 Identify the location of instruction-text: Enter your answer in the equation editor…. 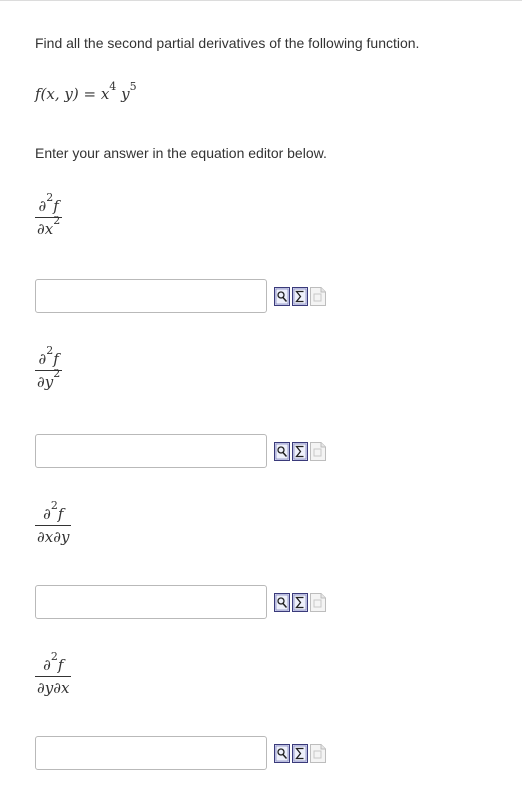
(181, 153).